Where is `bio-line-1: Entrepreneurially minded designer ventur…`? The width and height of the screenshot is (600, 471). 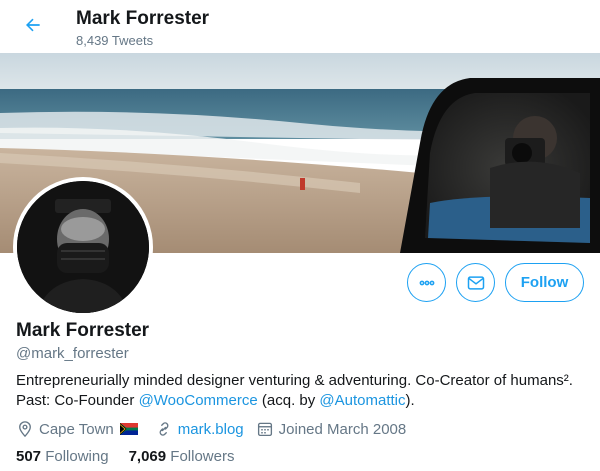 bio-line-1: Entrepreneurially minded designer ventur… is located at coordinates (294, 380).